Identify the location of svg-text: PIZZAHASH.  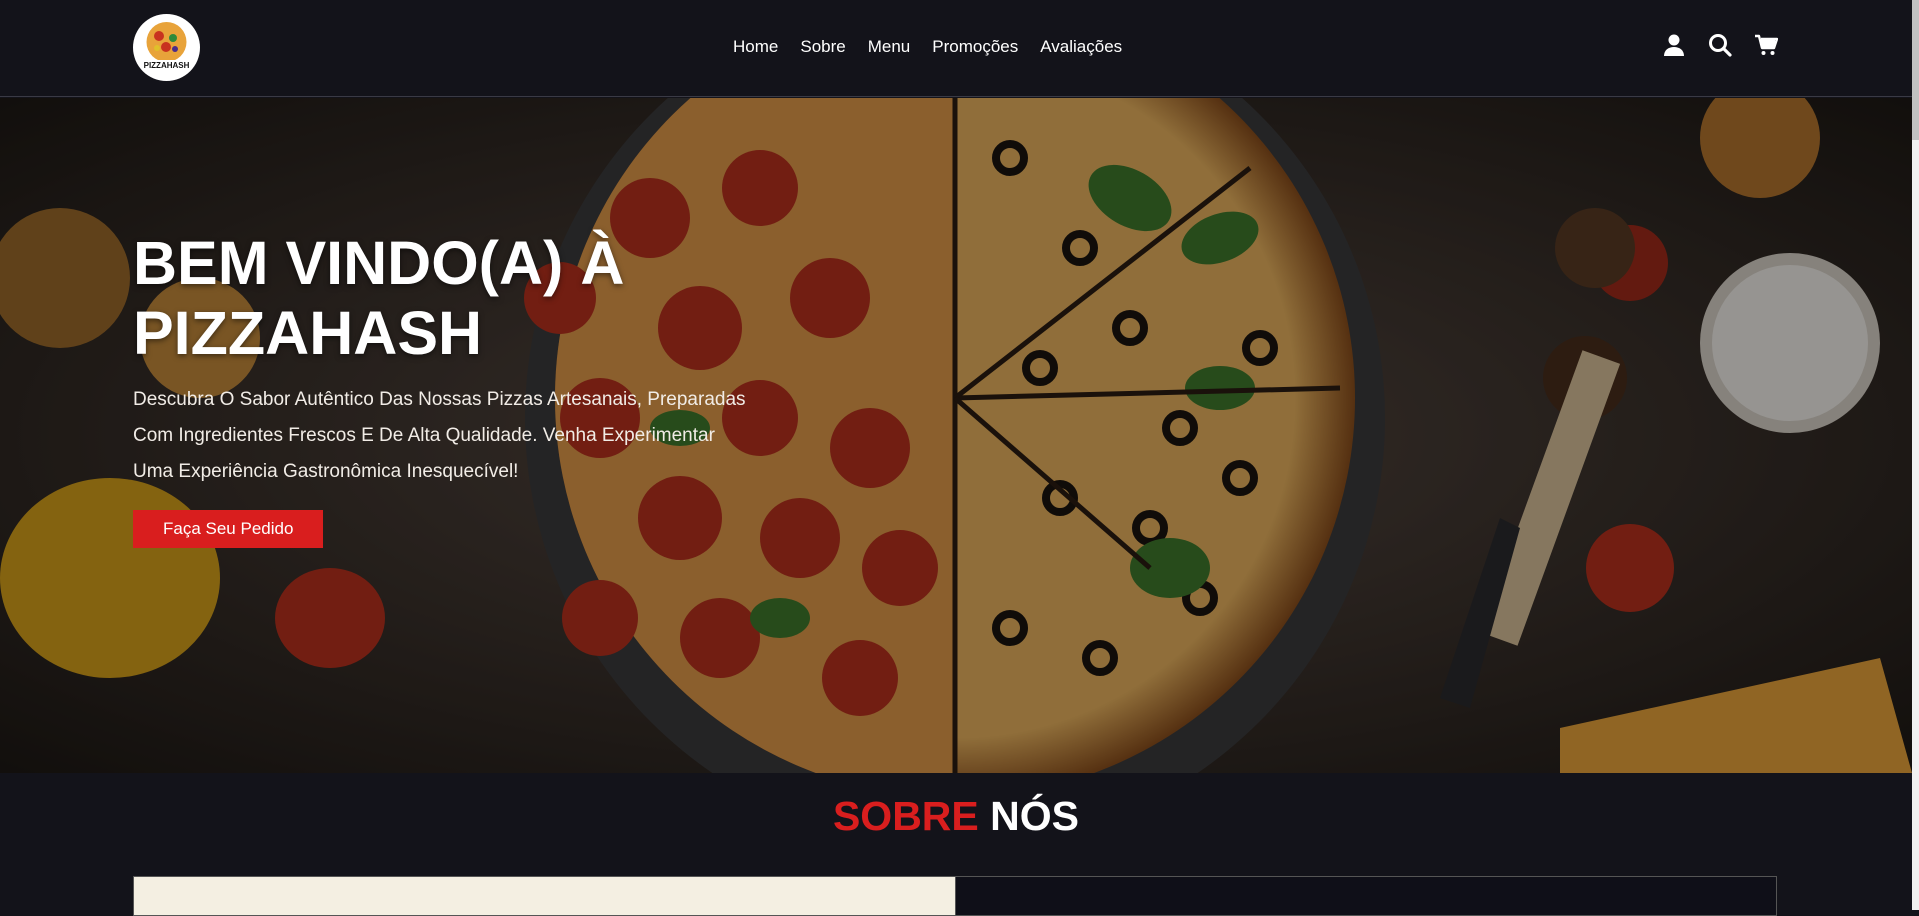
(167, 65).